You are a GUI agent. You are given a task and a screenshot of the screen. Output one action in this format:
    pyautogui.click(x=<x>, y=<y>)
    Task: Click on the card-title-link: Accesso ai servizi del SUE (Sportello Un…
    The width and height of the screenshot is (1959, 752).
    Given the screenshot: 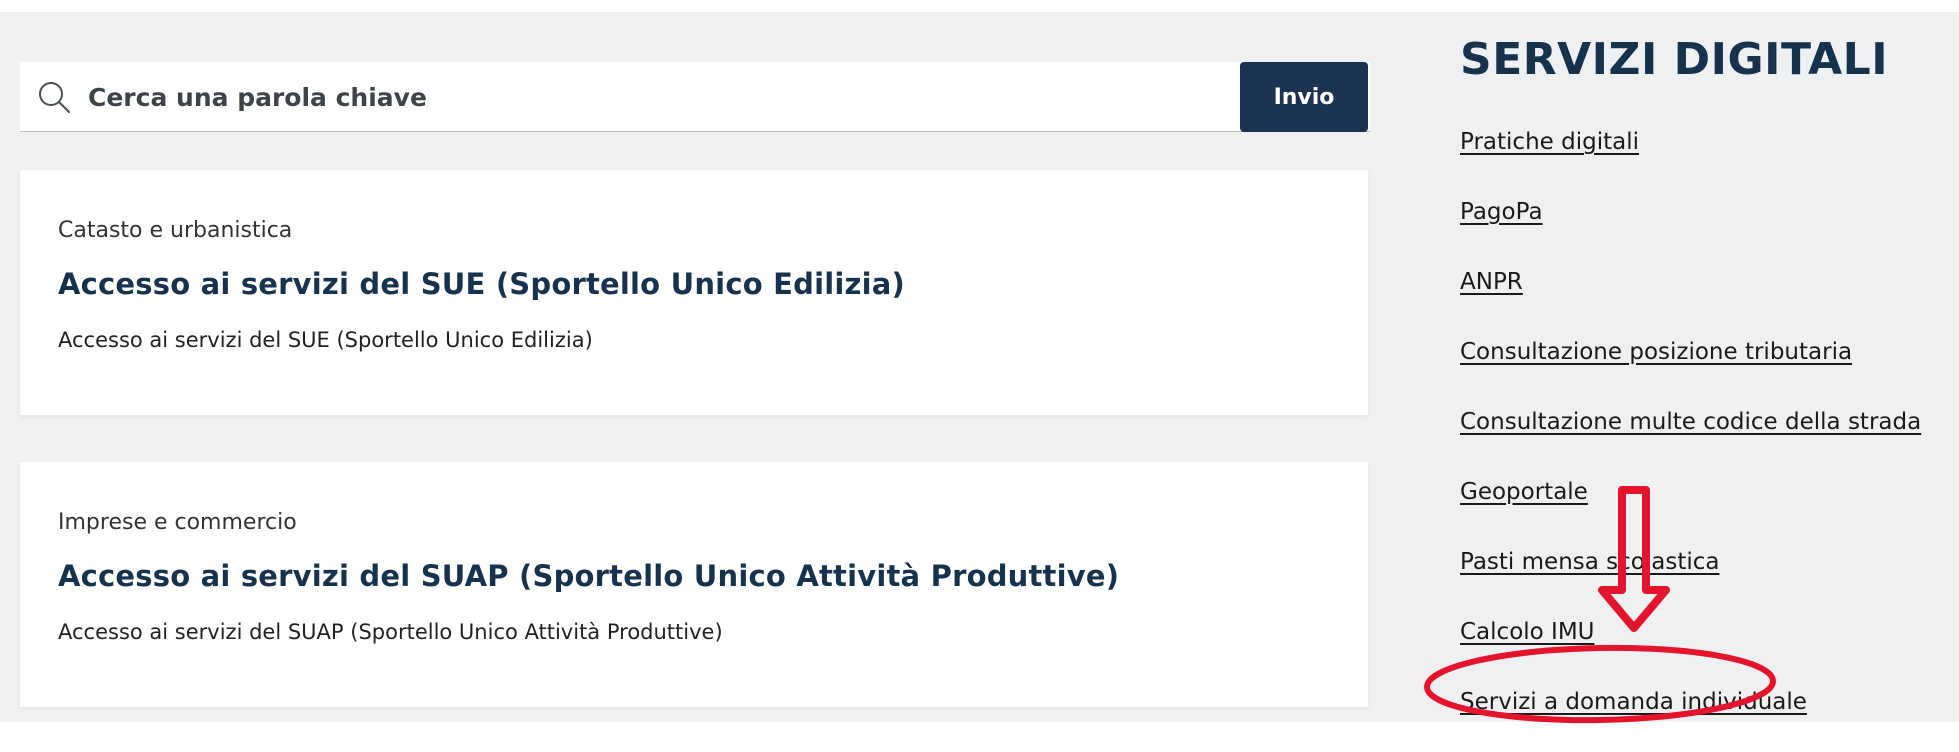 What is the action you would take?
    pyautogui.click(x=481, y=284)
    